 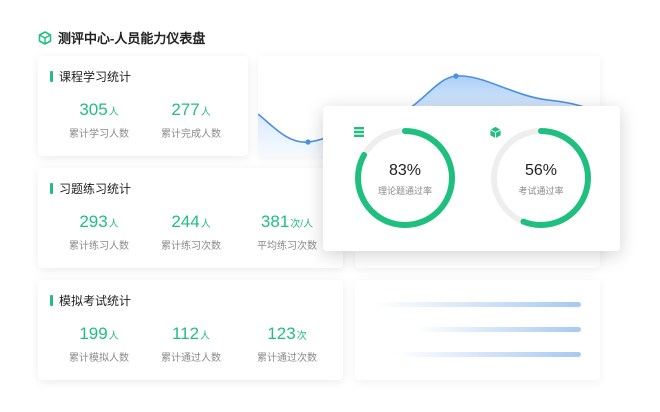 What do you see at coordinates (191, 246) in the screenshot?
I see `stat-label: 累计练习次数` at bounding box center [191, 246].